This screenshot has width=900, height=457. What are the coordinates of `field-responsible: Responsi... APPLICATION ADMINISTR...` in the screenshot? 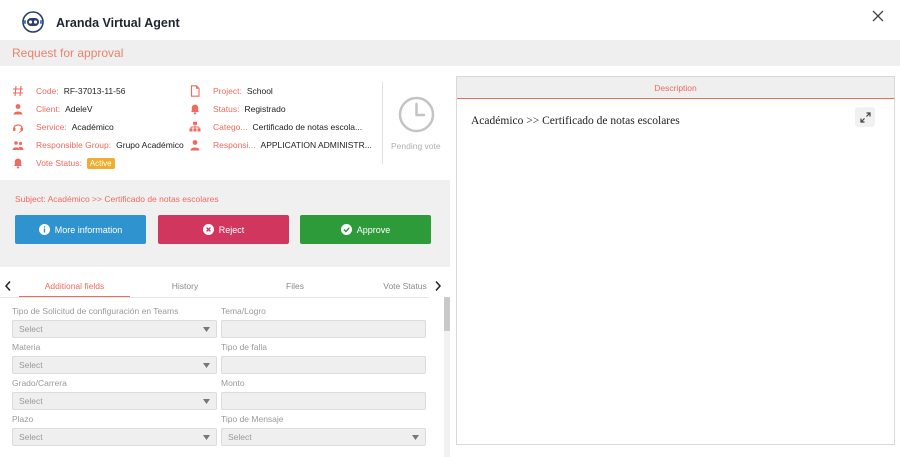 It's located at (280, 145).